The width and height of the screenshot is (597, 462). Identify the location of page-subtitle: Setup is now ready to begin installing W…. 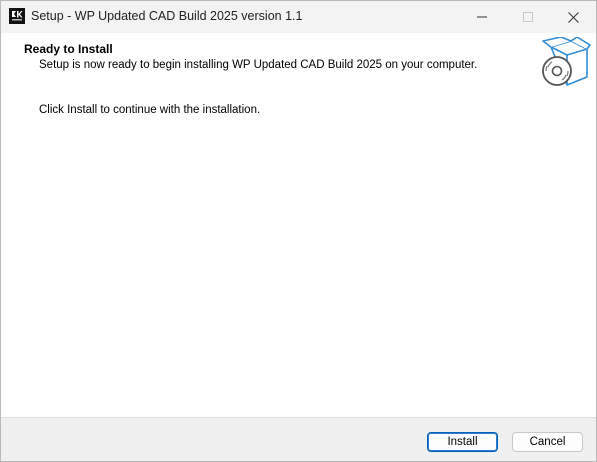
(258, 65).